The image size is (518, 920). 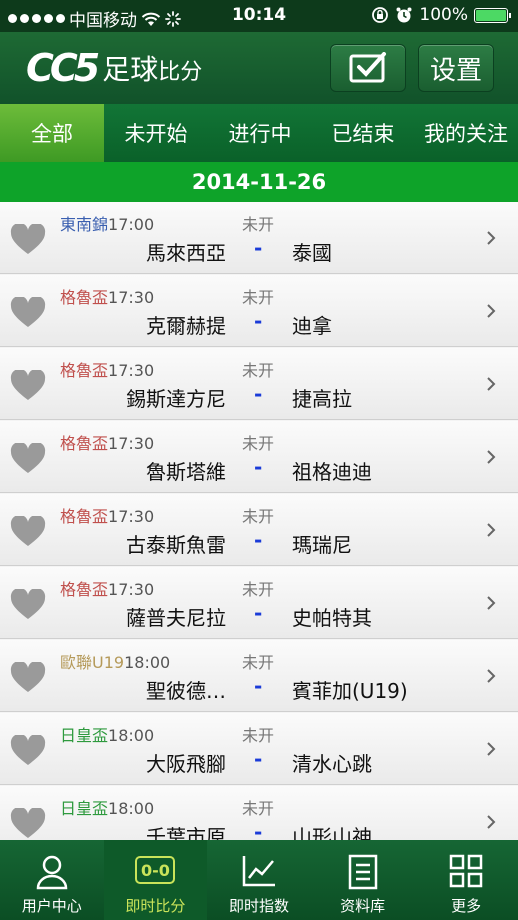 I want to click on away-team: 瑪瑞尼, so click(x=322, y=545).